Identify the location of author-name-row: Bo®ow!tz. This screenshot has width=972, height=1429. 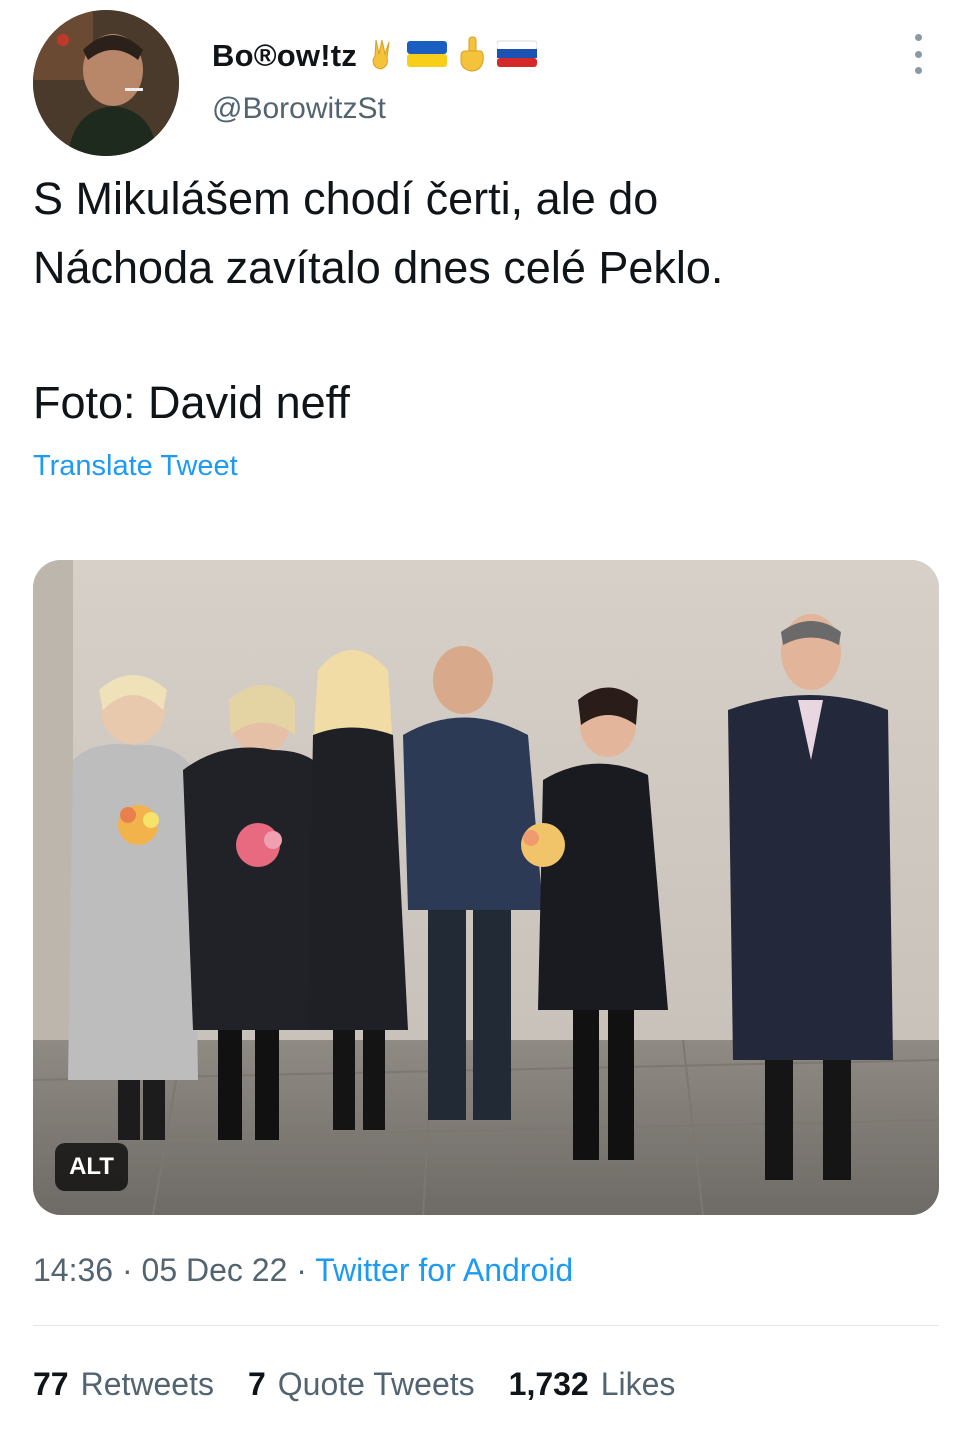
(375, 56).